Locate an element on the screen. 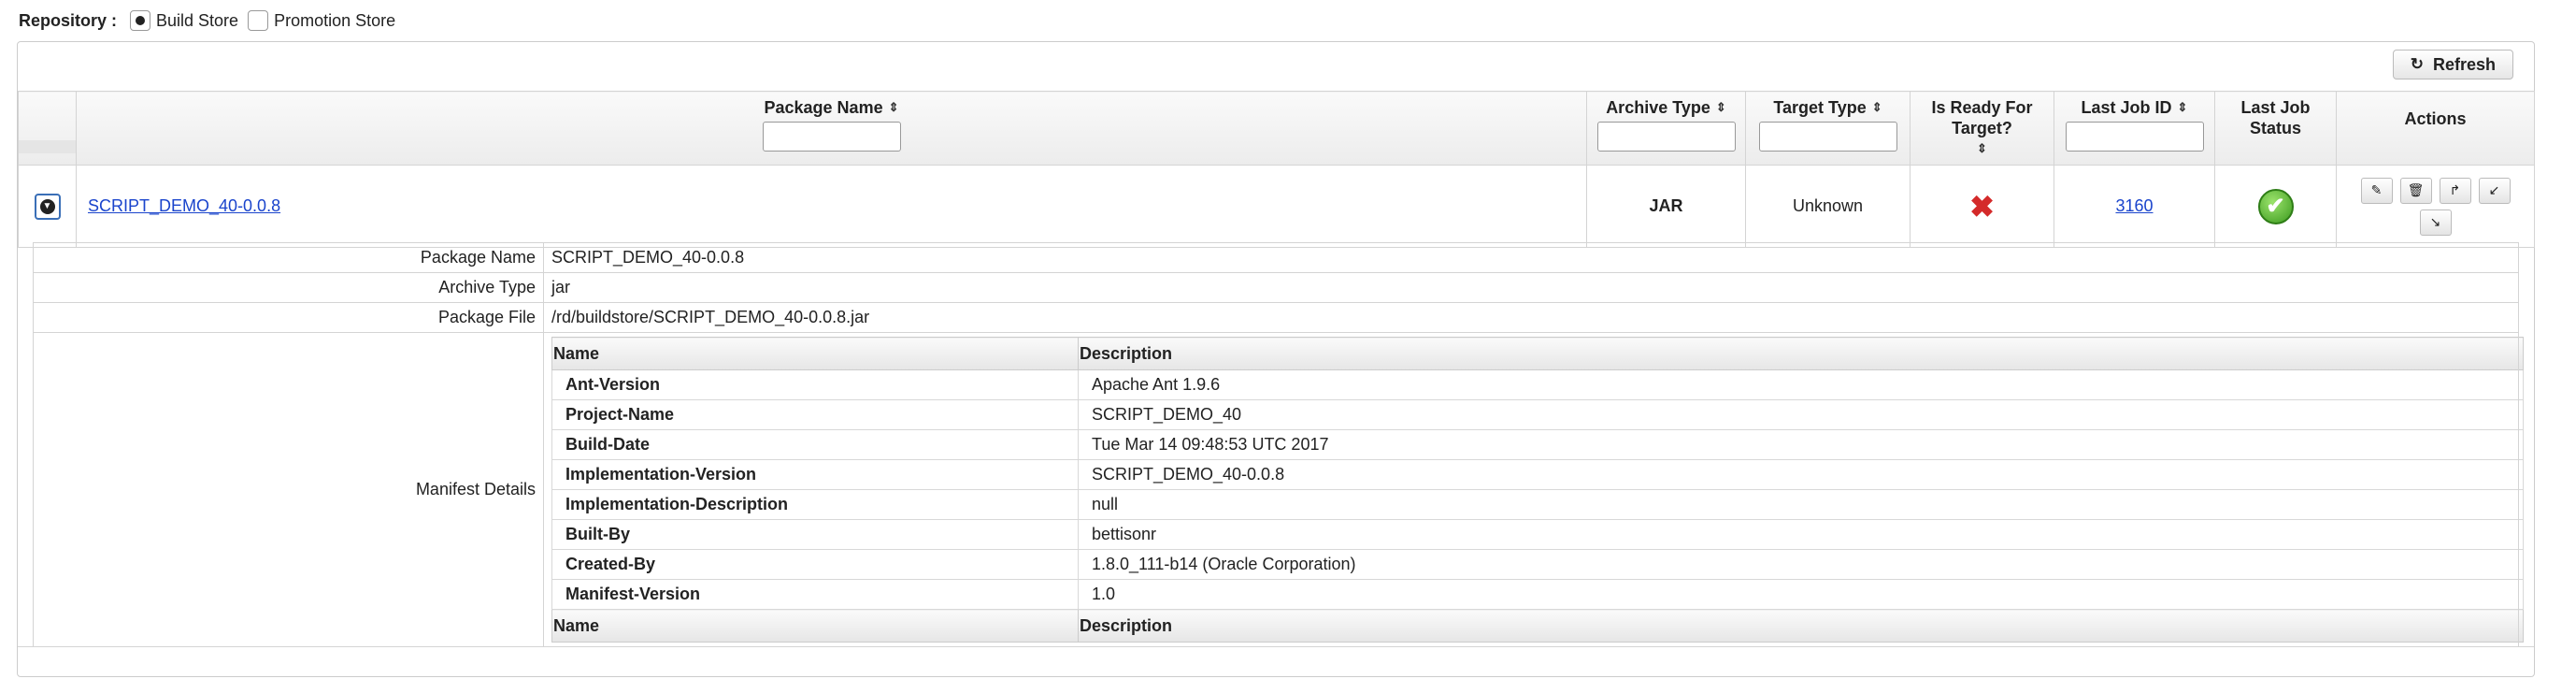 Image resolution: width=2576 pixels, height=679 pixels. repository-label: Repository : is located at coordinates (68, 20).